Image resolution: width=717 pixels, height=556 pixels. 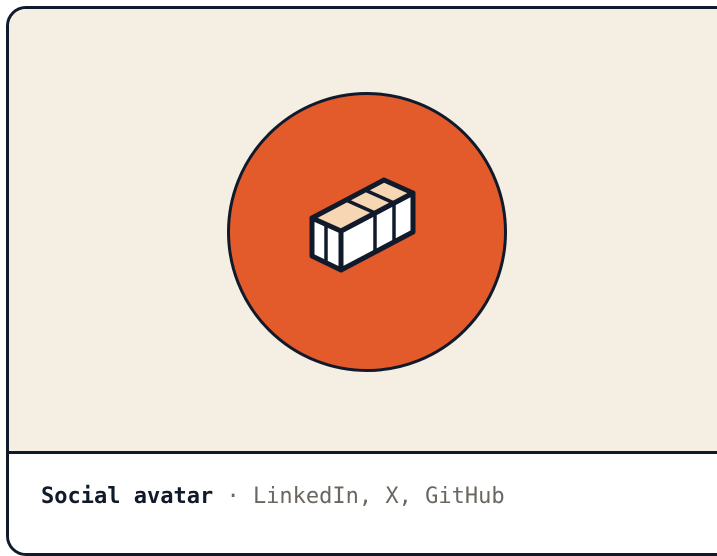 What do you see at coordinates (378, 496) in the screenshot?
I see `card-subtitle: LinkedIn, X, GitHub` at bounding box center [378, 496].